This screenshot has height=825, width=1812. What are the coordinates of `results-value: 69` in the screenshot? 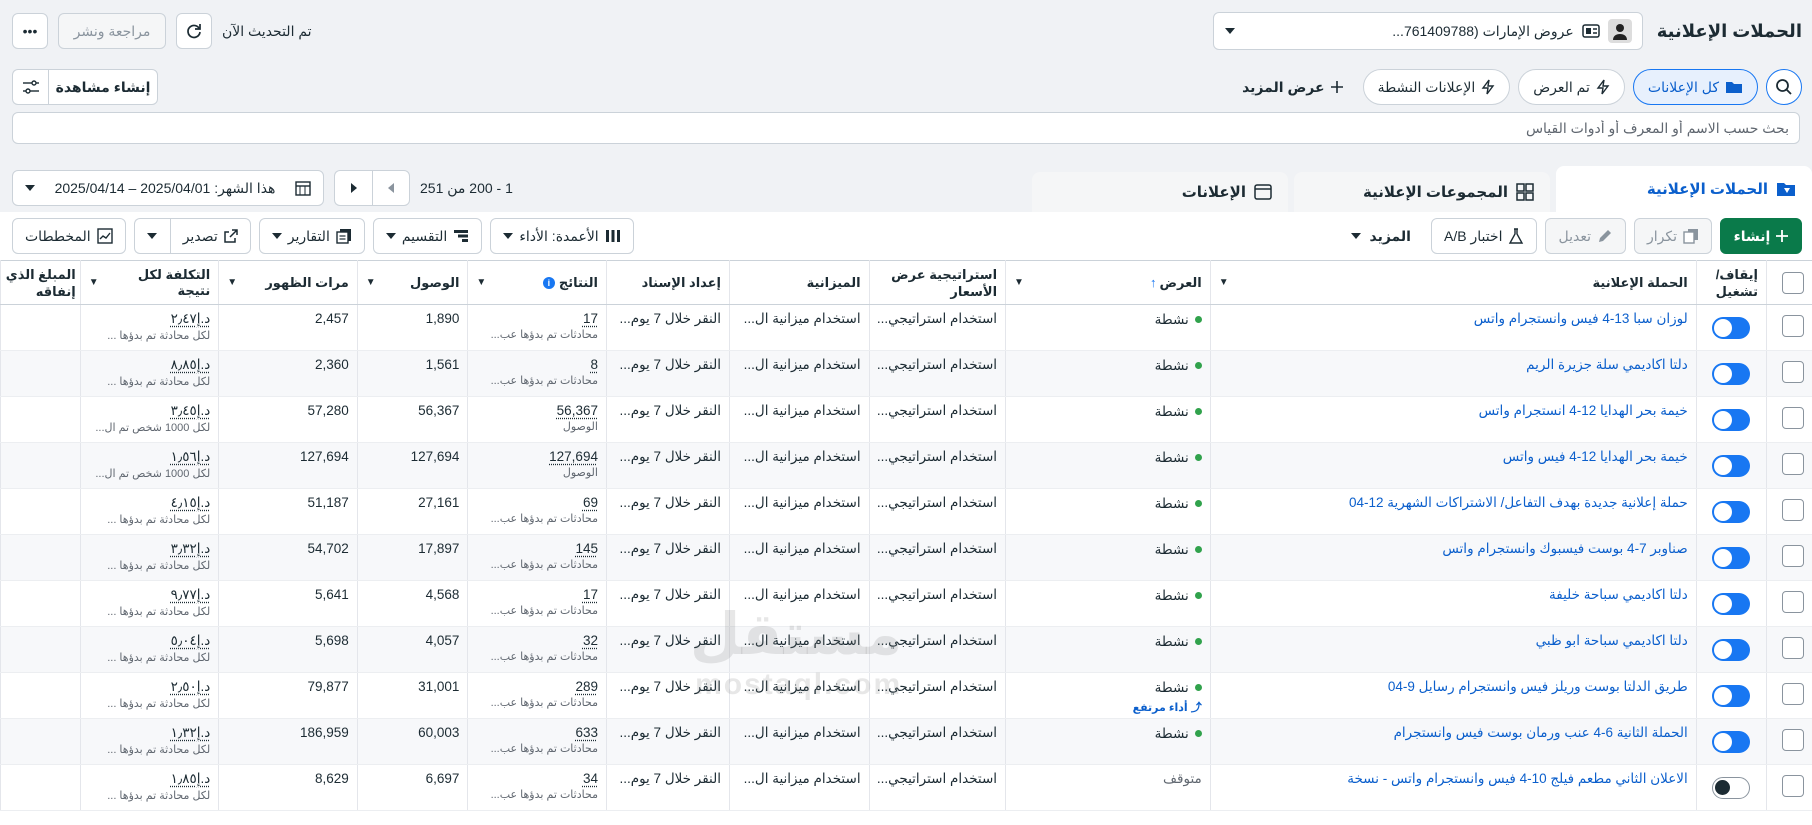 It's located at (590, 502).